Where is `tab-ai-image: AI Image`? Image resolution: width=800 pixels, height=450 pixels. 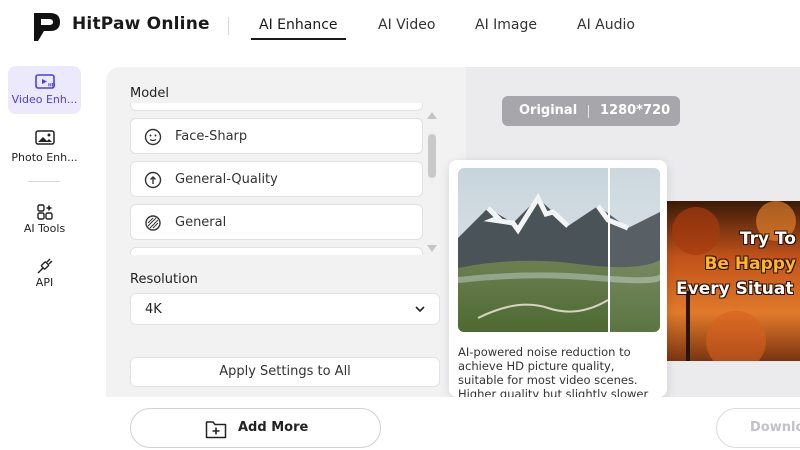 tab-ai-image: AI Image is located at coordinates (506, 25).